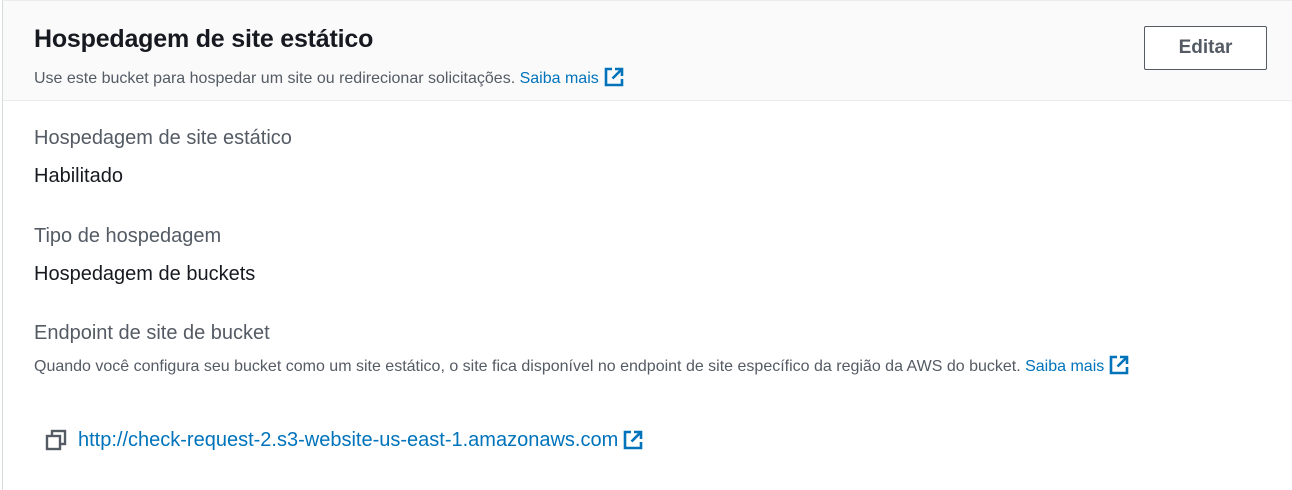 The image size is (1292, 490). I want to click on copy-icon, so click(56, 440).